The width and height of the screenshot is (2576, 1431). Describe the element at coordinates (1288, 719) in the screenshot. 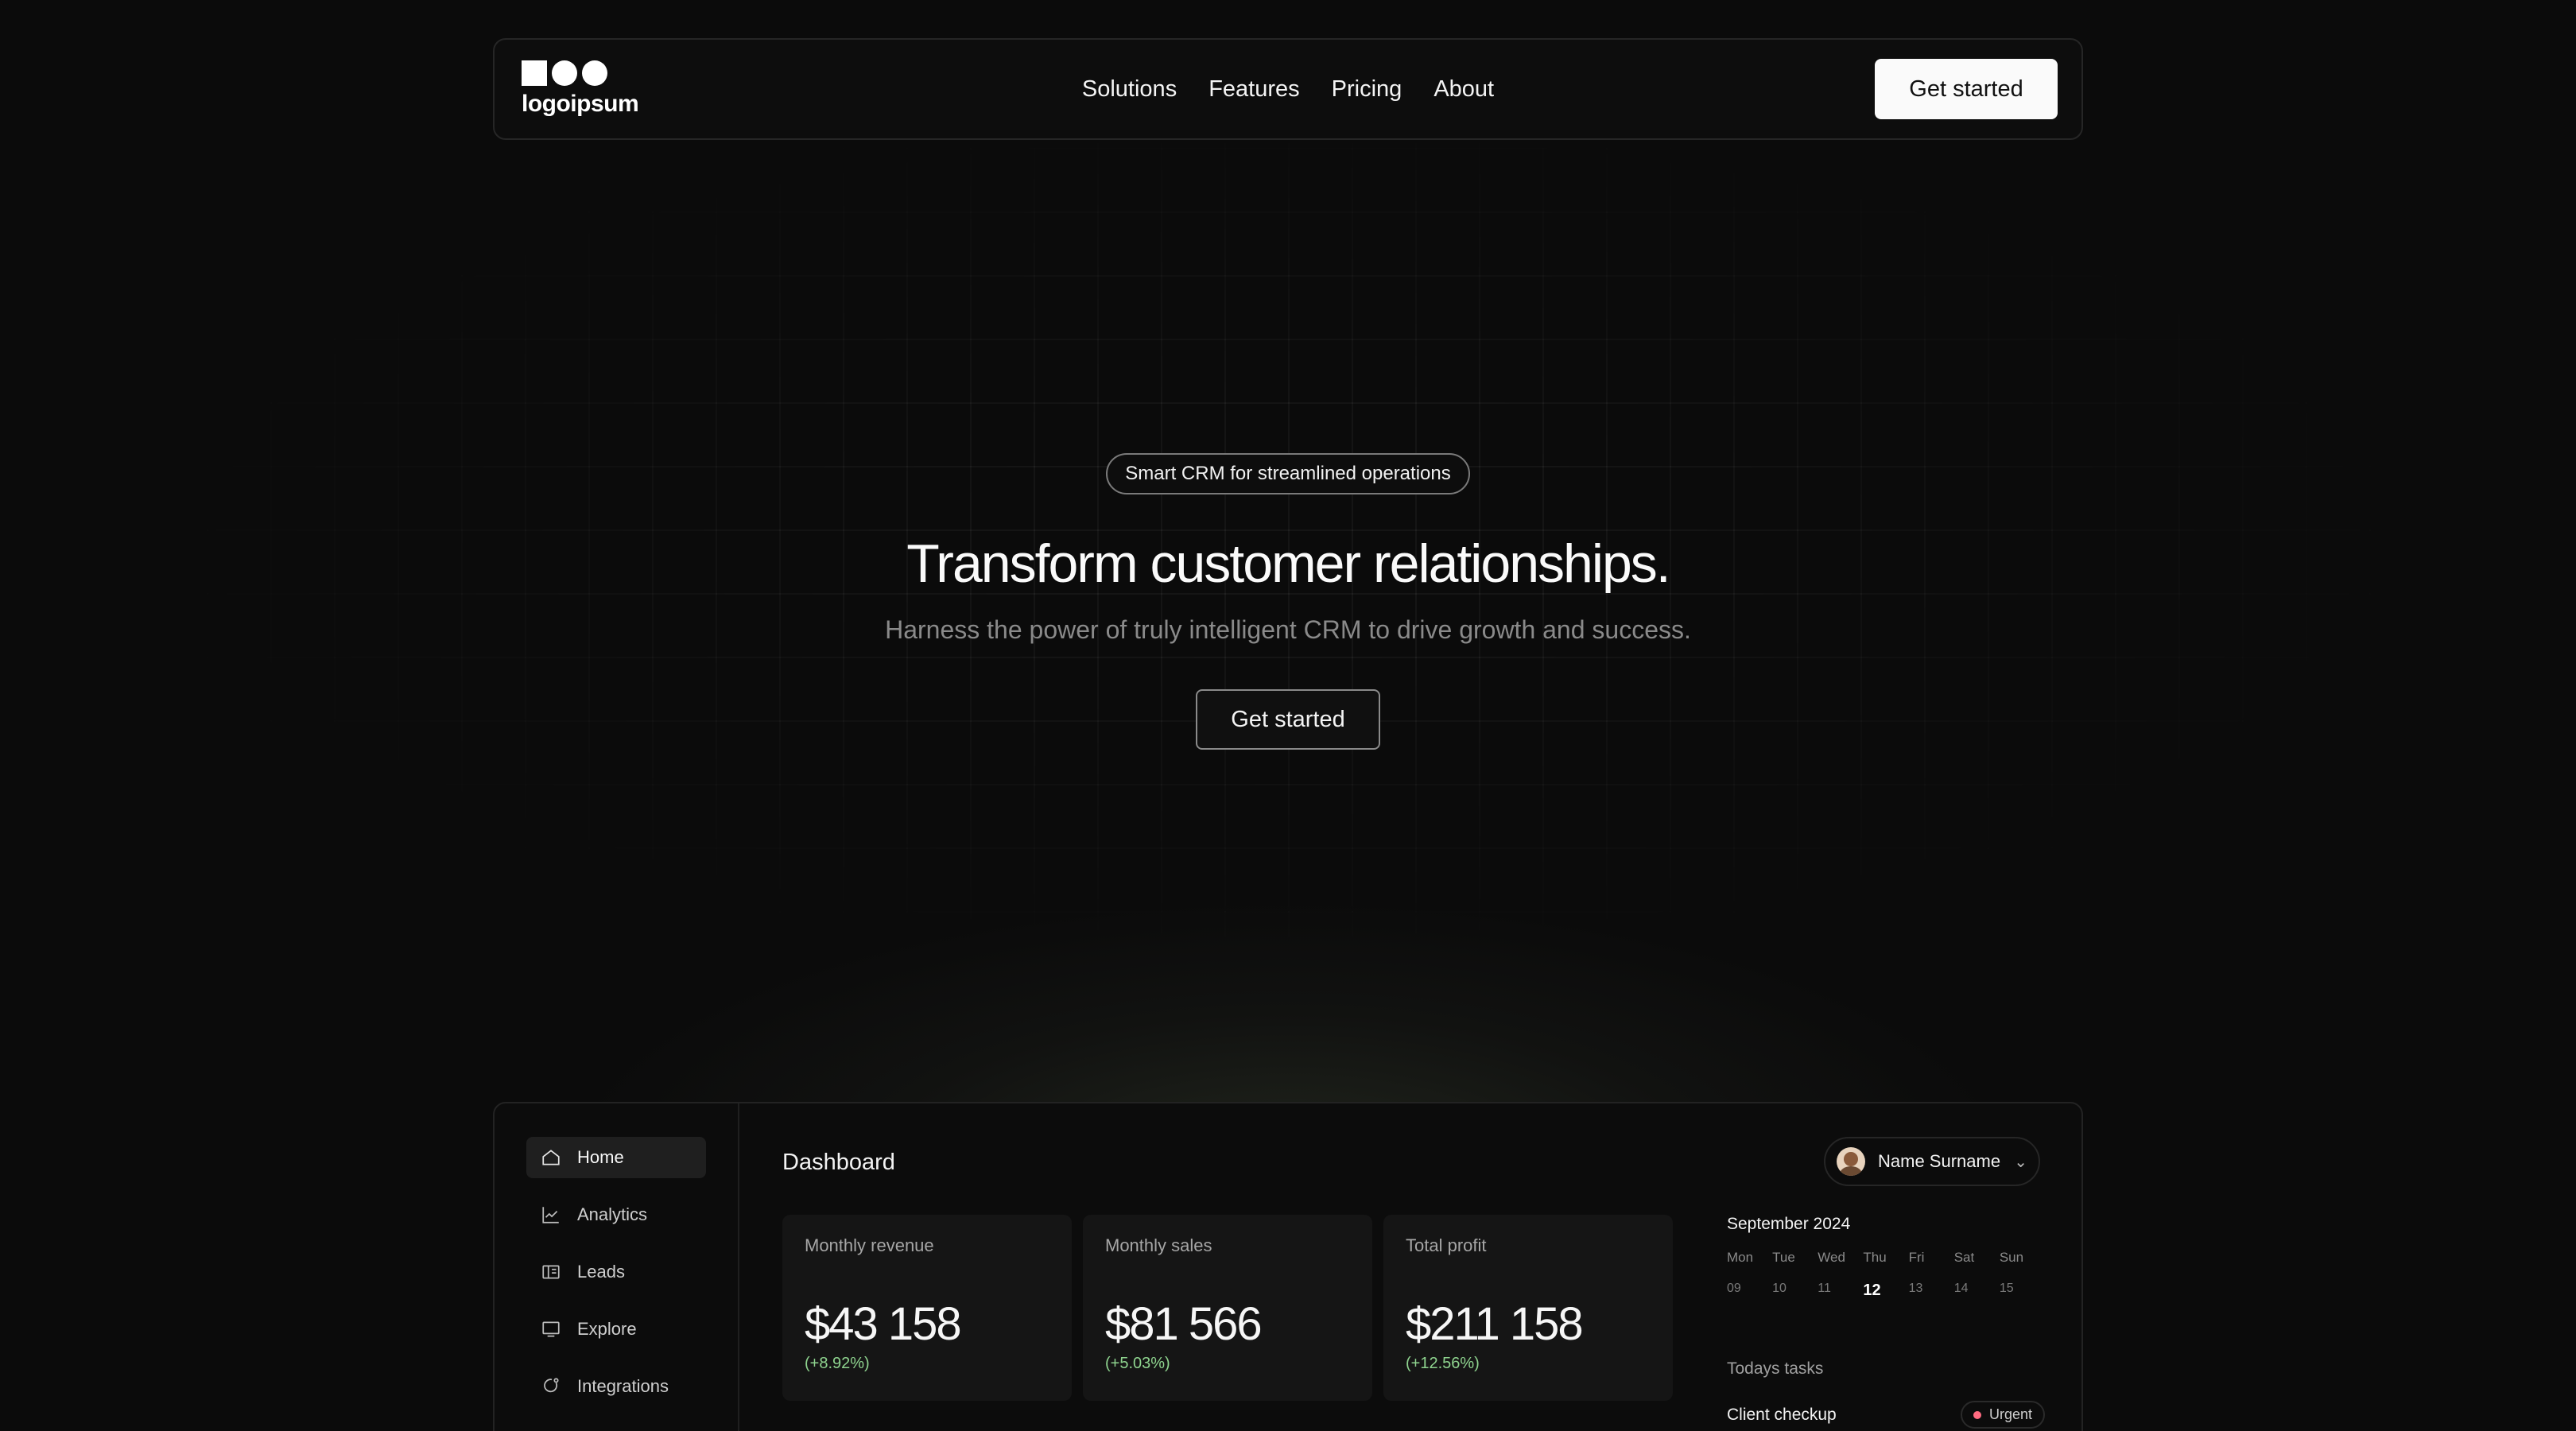

I see `hero-get-started-button: Get started` at that location.